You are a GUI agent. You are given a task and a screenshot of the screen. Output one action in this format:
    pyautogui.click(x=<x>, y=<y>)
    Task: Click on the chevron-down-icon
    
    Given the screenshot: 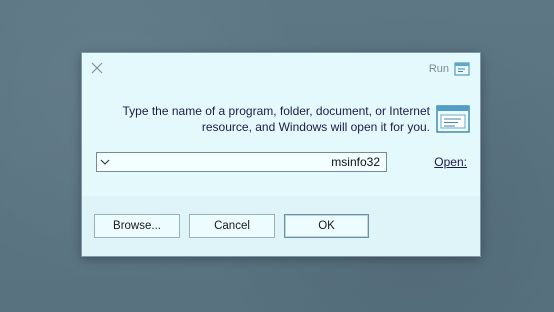 What is the action you would take?
    pyautogui.click(x=105, y=162)
    